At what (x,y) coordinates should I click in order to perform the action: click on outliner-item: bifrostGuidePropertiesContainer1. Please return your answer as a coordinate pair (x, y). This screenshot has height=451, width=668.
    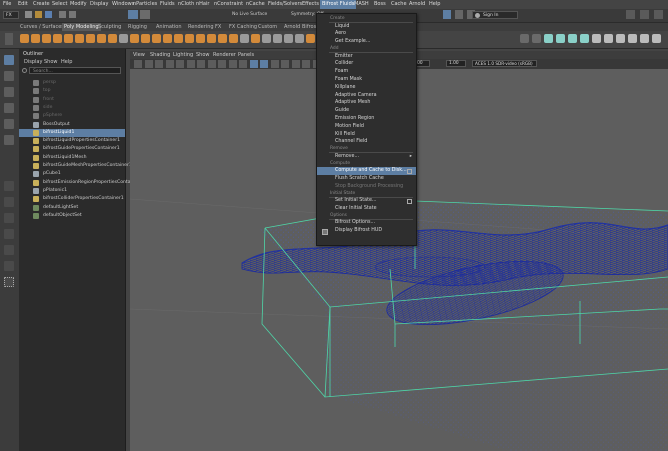
    Looking at the image, I should click on (72, 149).